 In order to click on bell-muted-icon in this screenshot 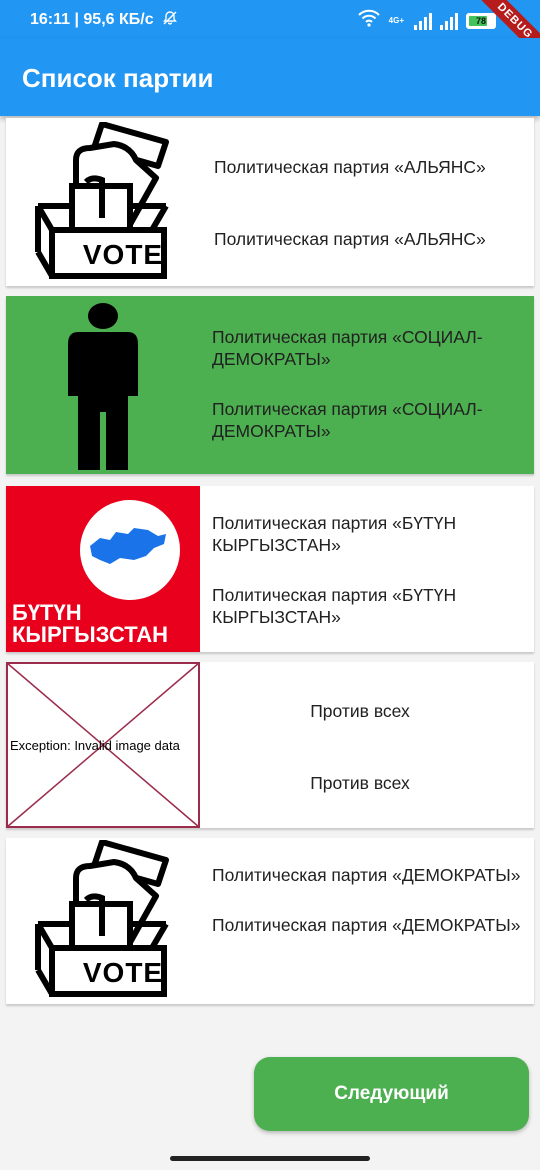, I will do `click(170, 19)`.